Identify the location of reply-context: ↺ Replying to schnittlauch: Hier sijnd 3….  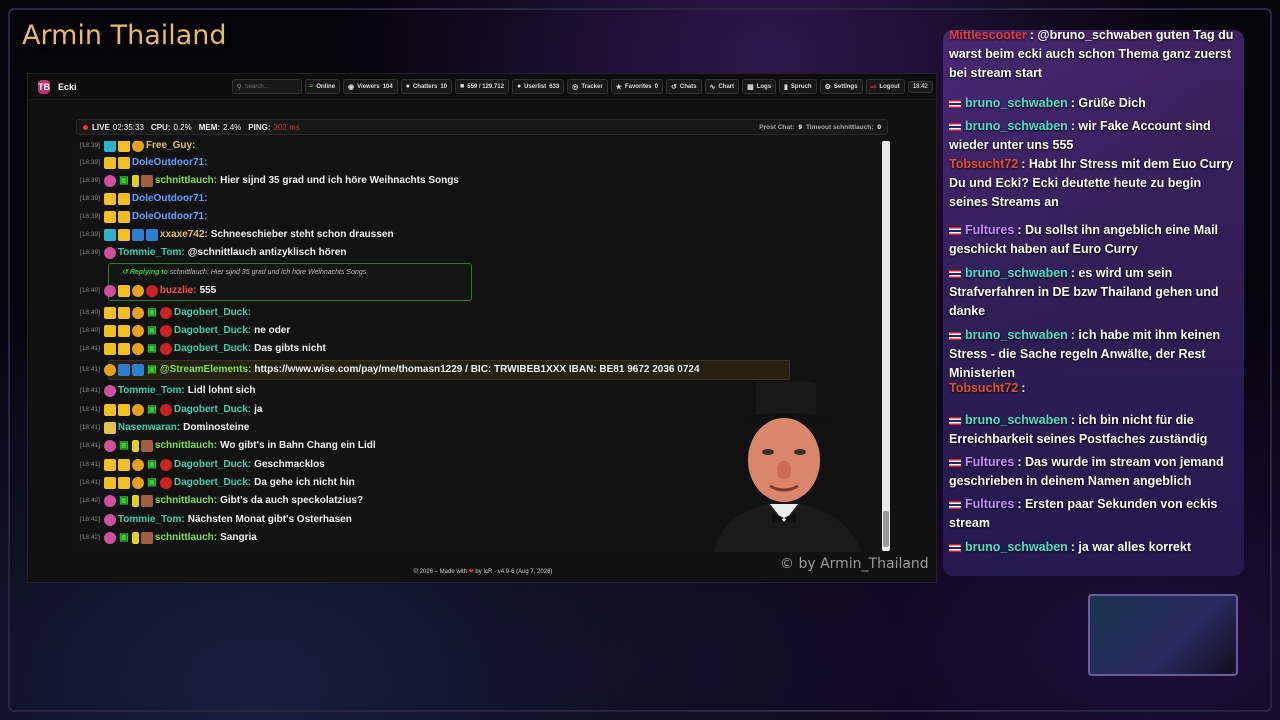
(244, 272).